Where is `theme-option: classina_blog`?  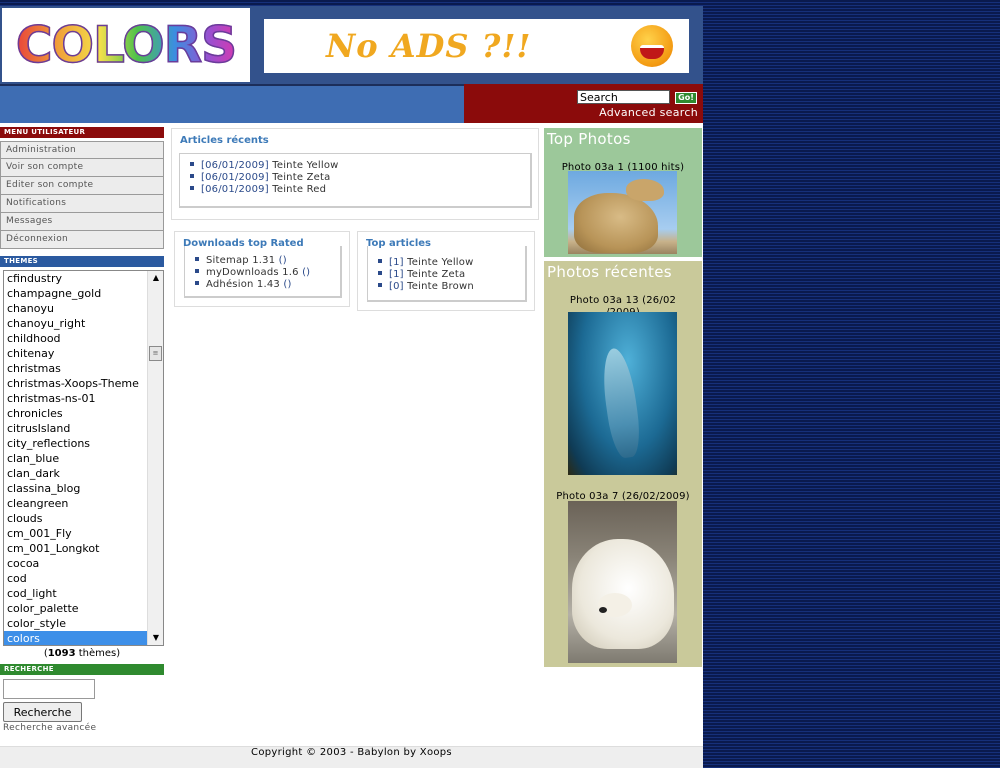
theme-option: classina_blog is located at coordinates (75, 488).